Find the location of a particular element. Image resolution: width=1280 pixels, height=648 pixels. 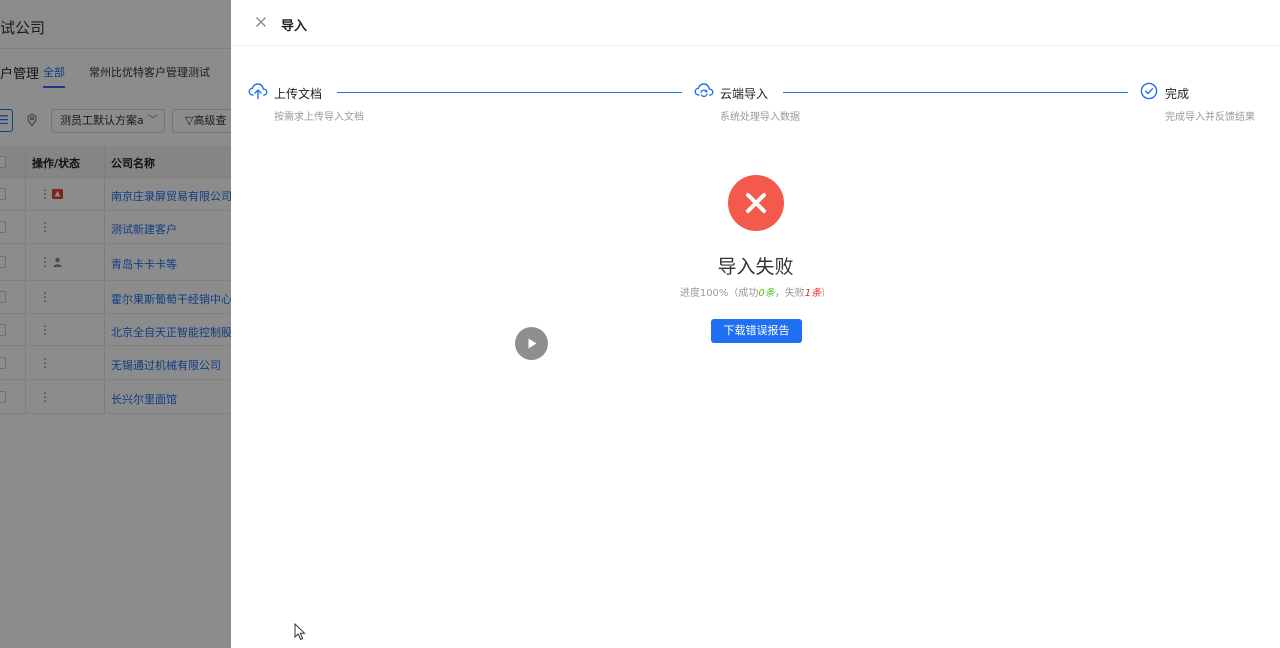

error-x-icon is located at coordinates (756, 203).